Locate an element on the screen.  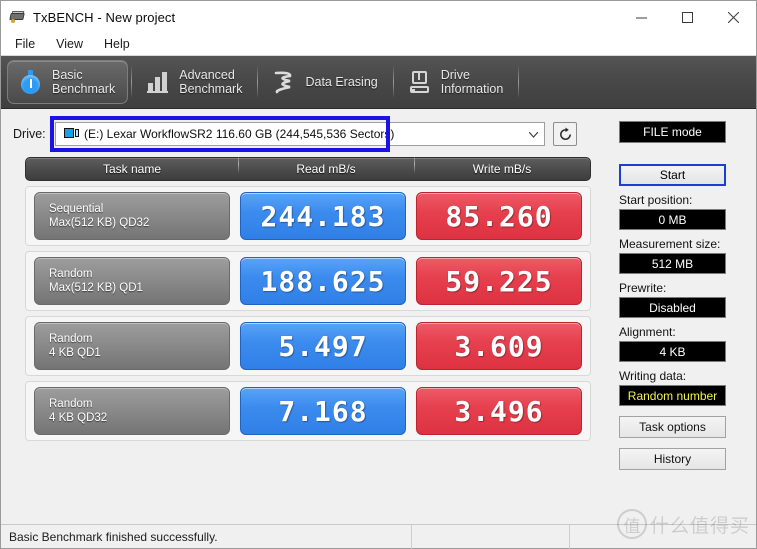
table-row: Random Max(512 KB) QD1 188.625 59.225 is located at coordinates (308, 281).